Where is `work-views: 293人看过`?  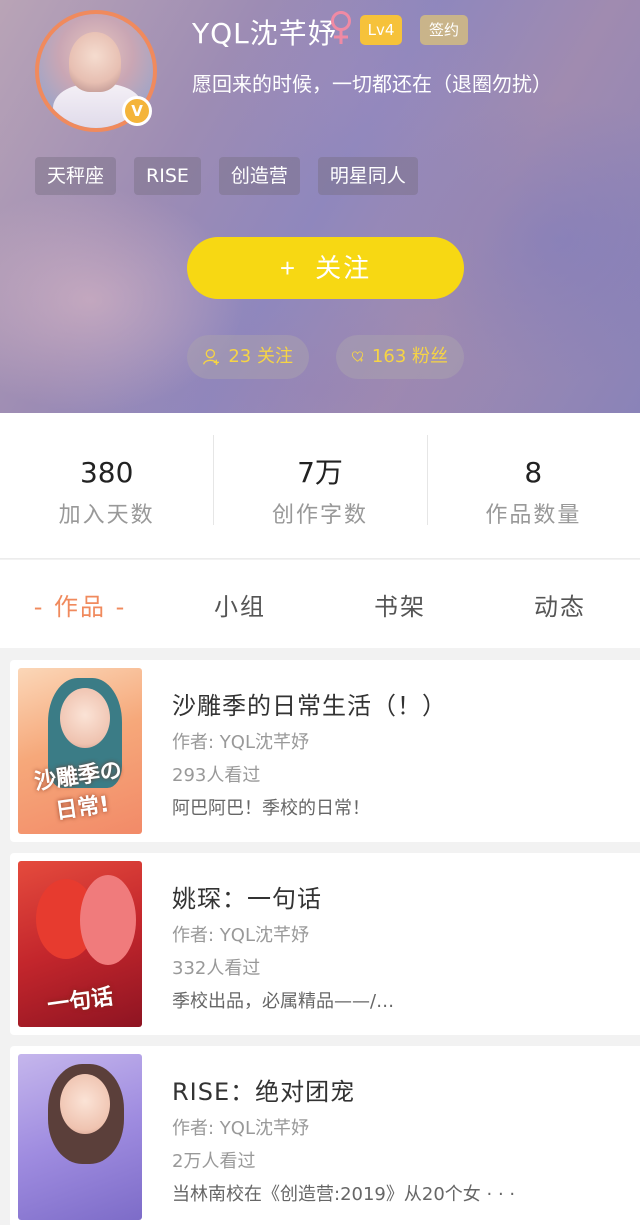 work-views: 293人看过 is located at coordinates (216, 775).